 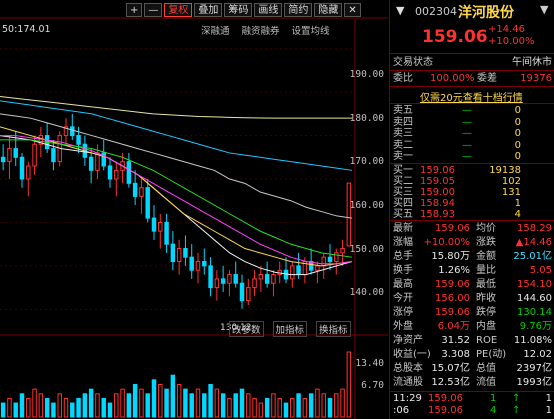 What do you see at coordinates (333, 329) in the screenshot?
I see `switch-indicator-tab: 换指标` at bounding box center [333, 329].